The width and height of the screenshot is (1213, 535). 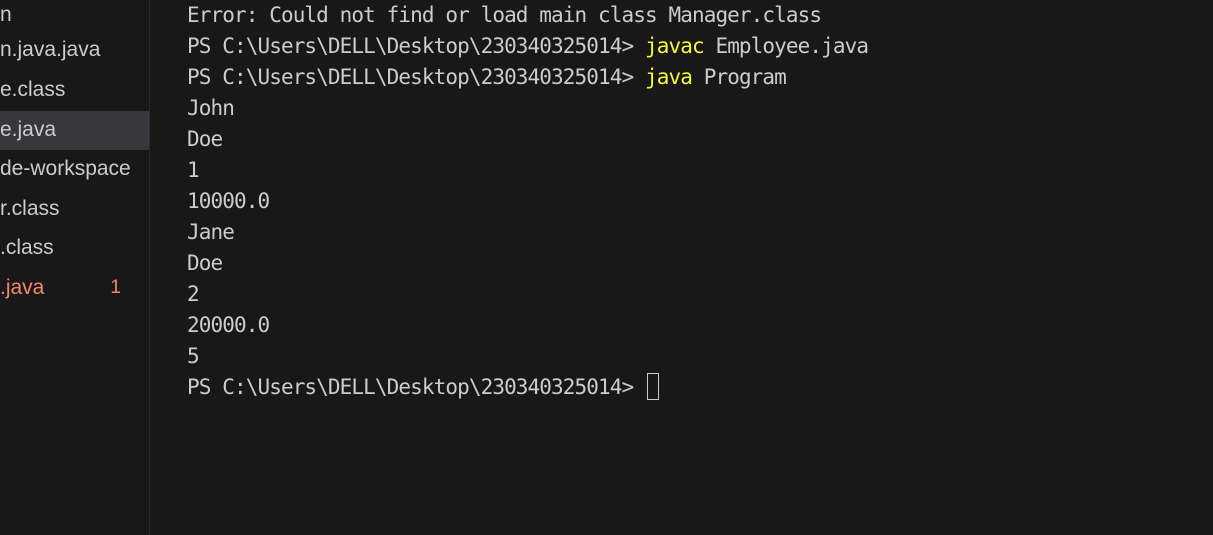 I want to click on terminal-line: Jane, so click(x=211, y=232).